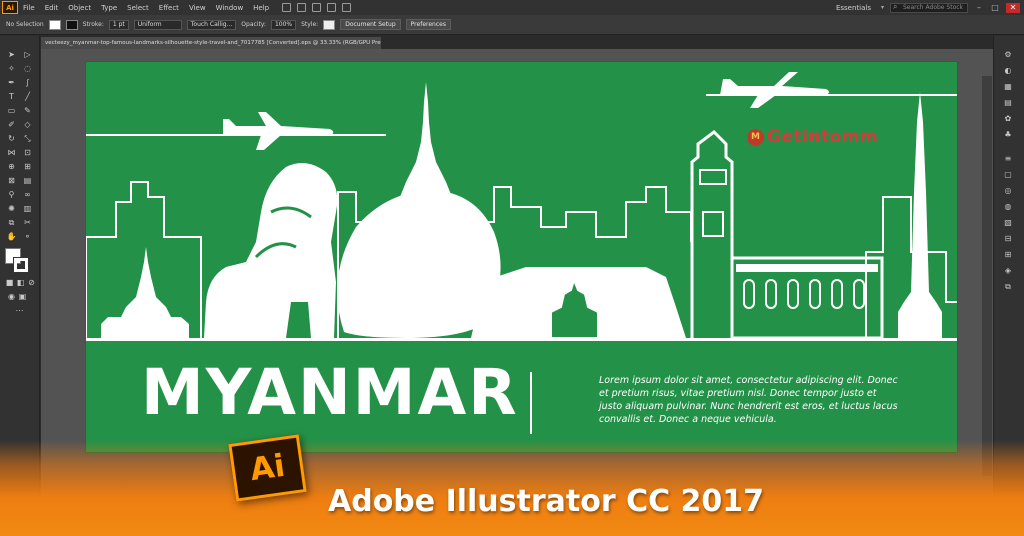 Image resolution: width=1024 pixels, height=536 pixels. I want to click on small-pagoda, so click(145, 292).